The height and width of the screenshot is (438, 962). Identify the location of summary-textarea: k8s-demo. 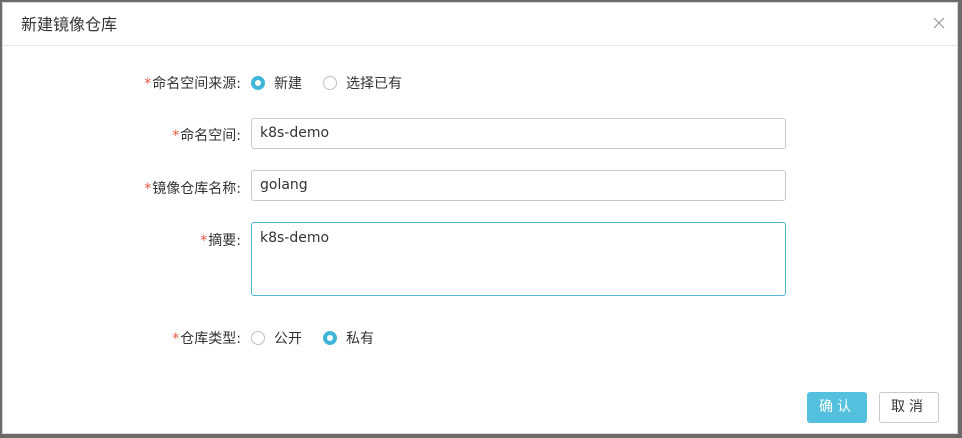
(518, 259).